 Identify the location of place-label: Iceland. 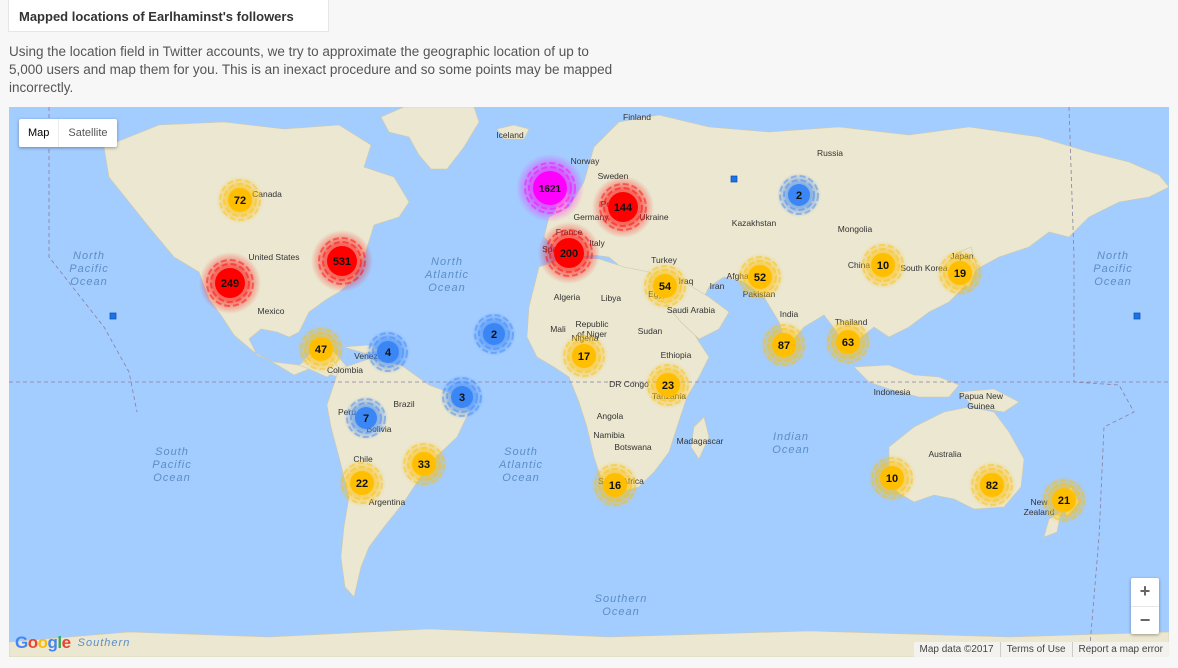
(510, 135).